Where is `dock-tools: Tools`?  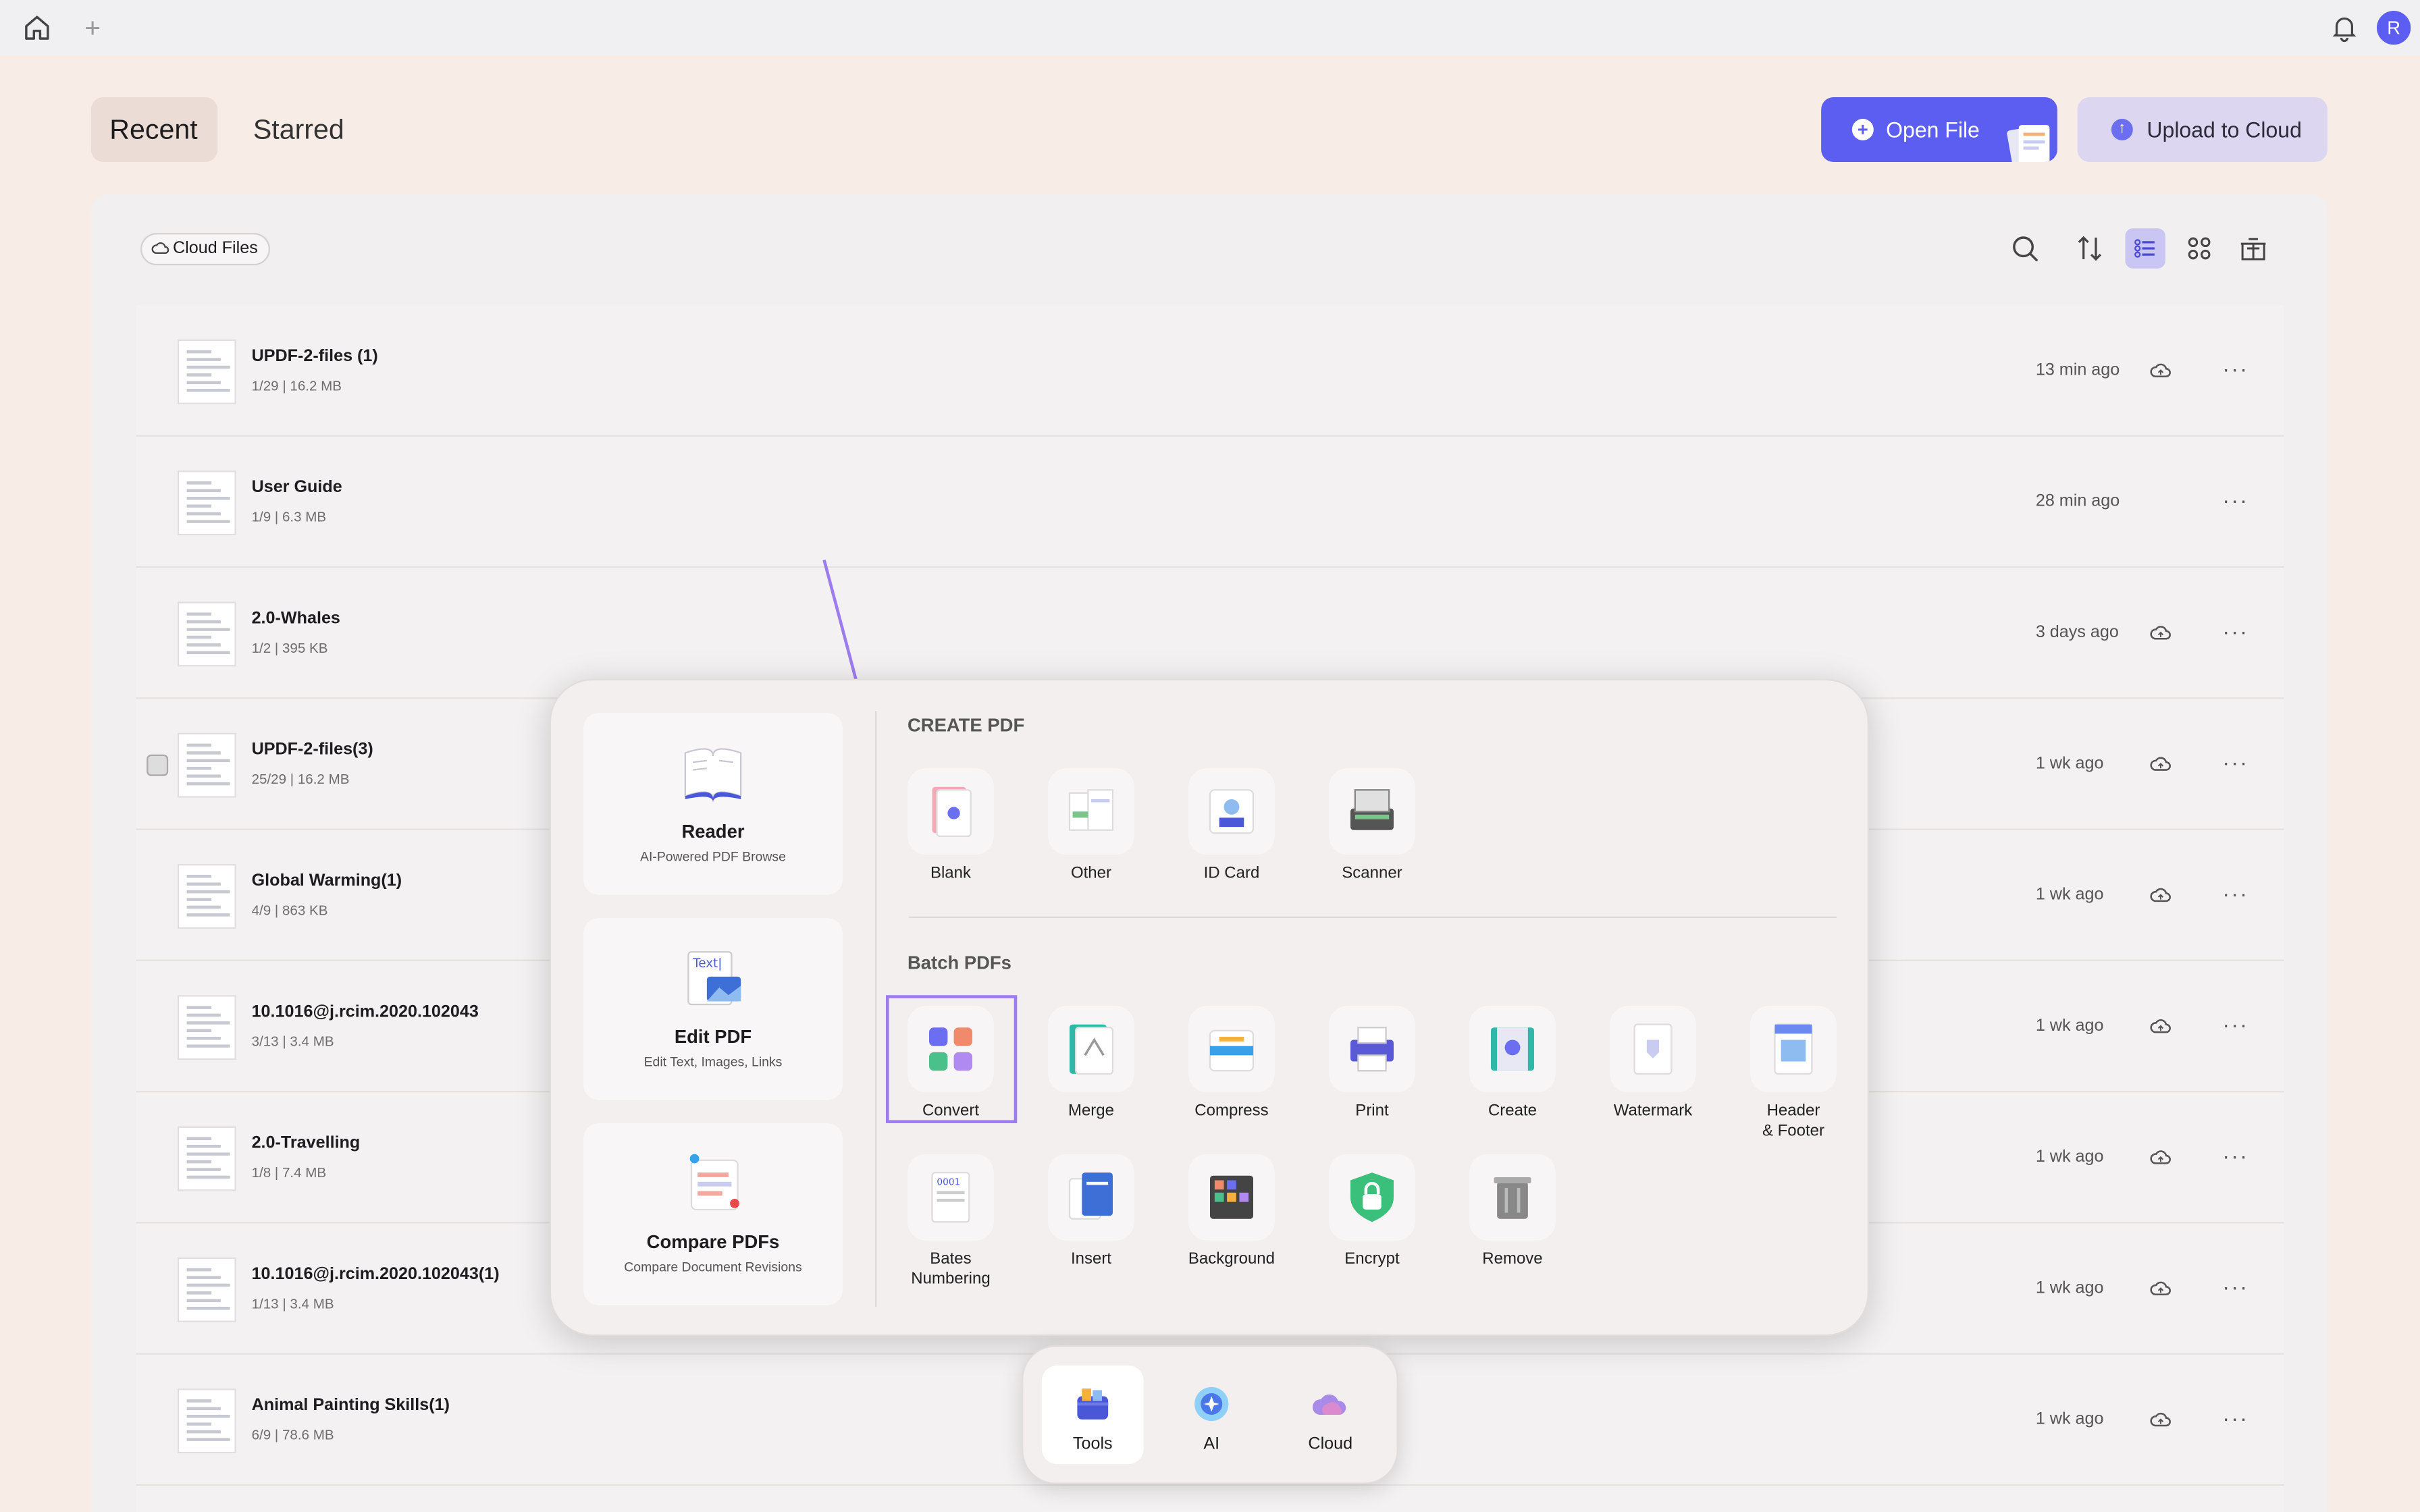 dock-tools: Tools is located at coordinates (1092, 1415).